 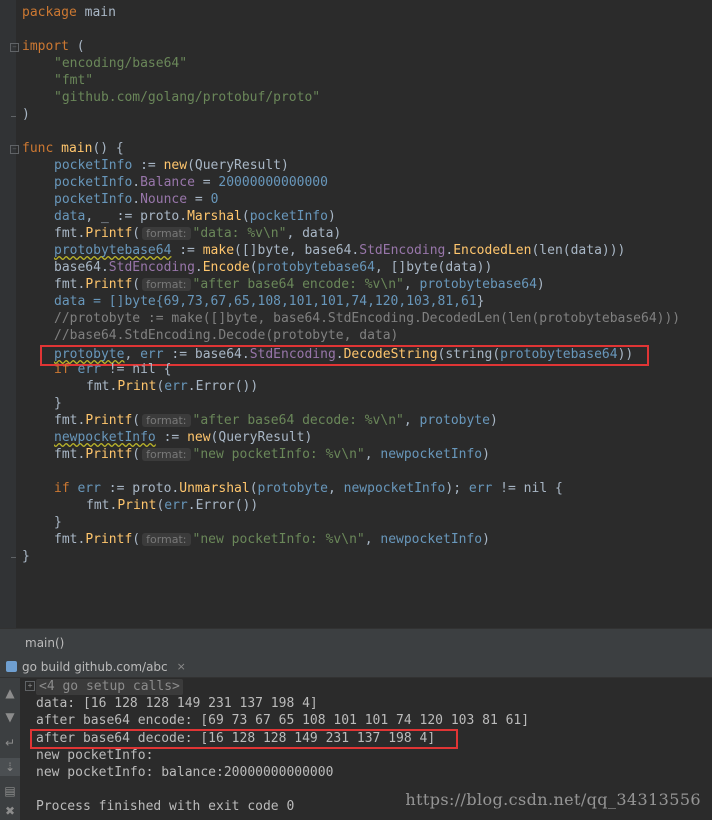 I want to click on run-tab-label: go build github.com/abc, so click(x=95, y=666).